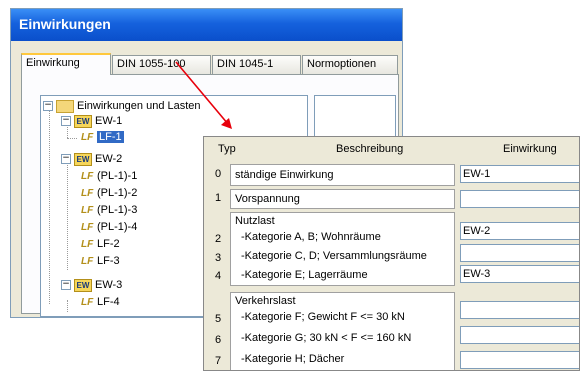  Describe the element at coordinates (326, 338) in the screenshot. I see `description-text: -Kategorie G; 30 kN < F <= 160 kN` at that location.